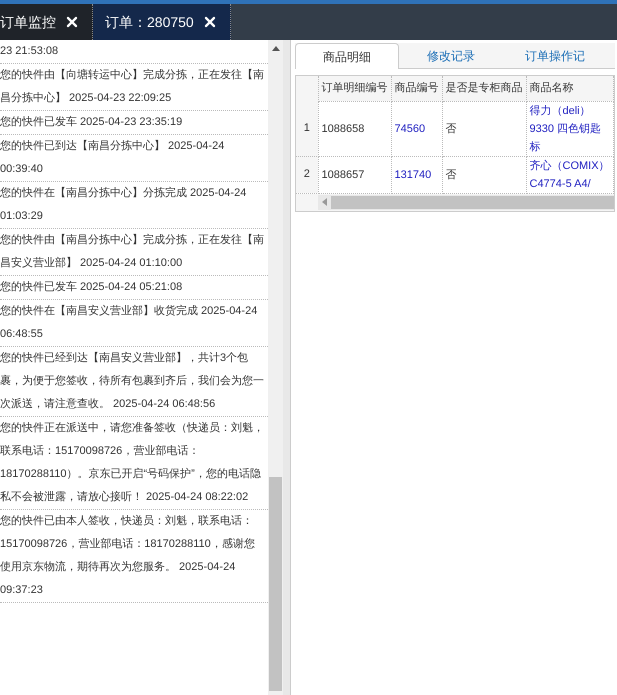 This screenshot has height=695, width=617. What do you see at coordinates (354, 88) in the screenshot?
I see `column-header: 订单明细编号` at bounding box center [354, 88].